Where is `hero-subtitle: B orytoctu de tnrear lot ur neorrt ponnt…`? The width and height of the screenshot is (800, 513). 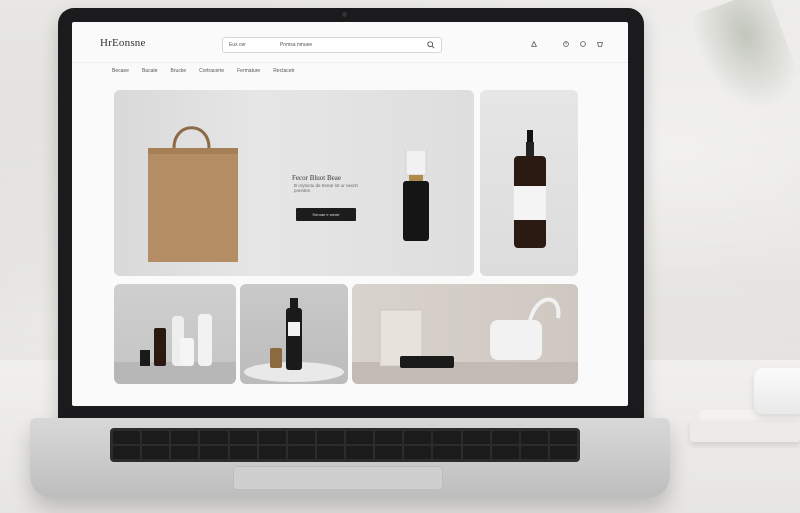 hero-subtitle: B orytoctu de tnrear lot ur neorrt ponnt… is located at coordinates (326, 188).